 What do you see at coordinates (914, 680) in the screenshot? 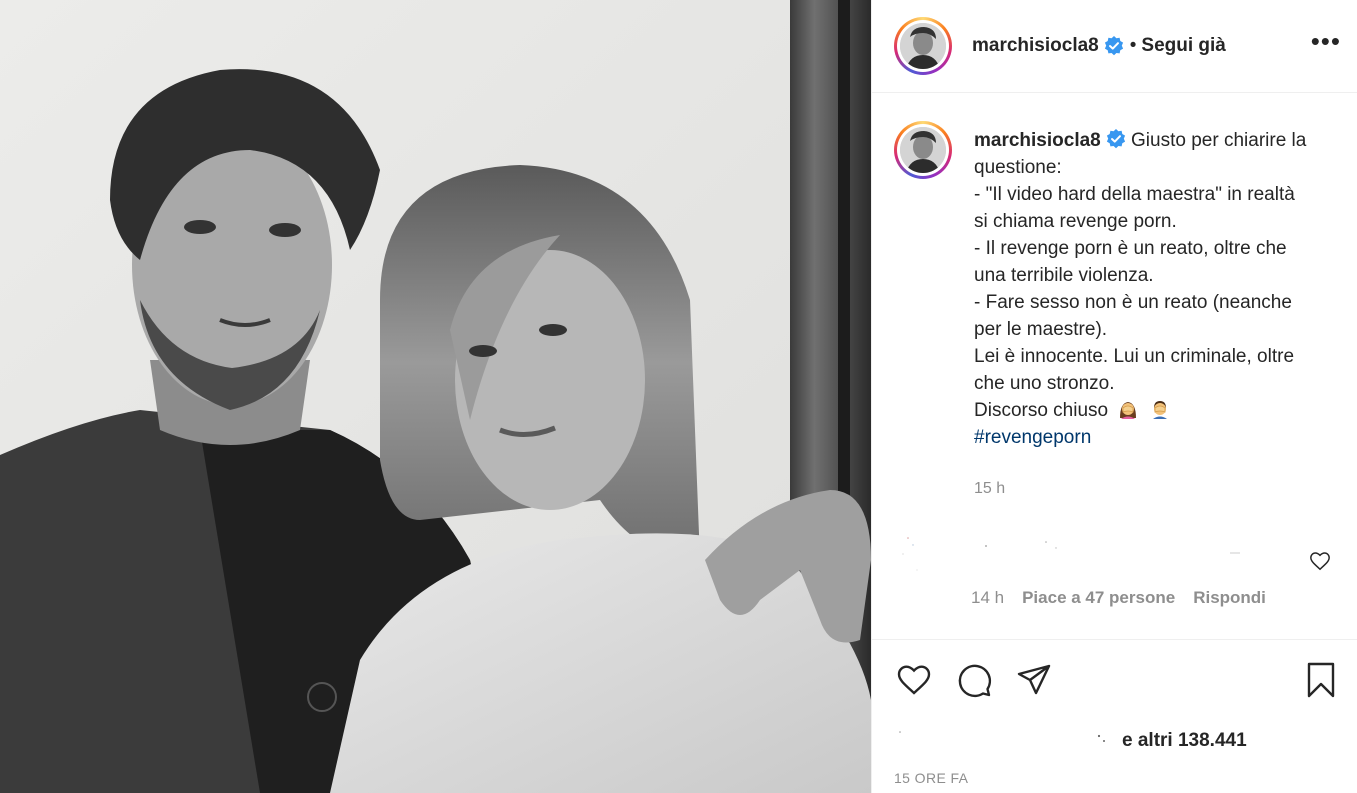
I see `heart-icon` at bounding box center [914, 680].